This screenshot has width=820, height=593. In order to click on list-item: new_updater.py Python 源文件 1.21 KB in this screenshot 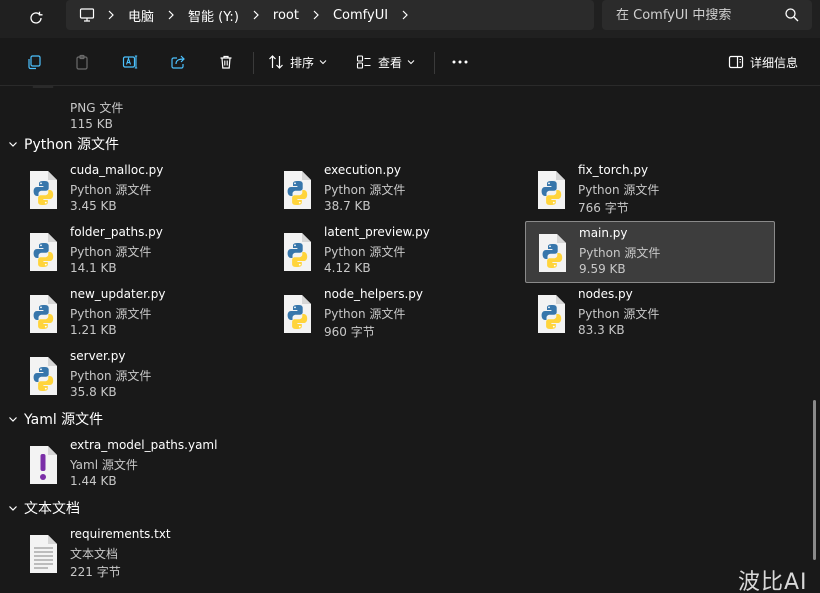, I will do `click(147, 313)`.